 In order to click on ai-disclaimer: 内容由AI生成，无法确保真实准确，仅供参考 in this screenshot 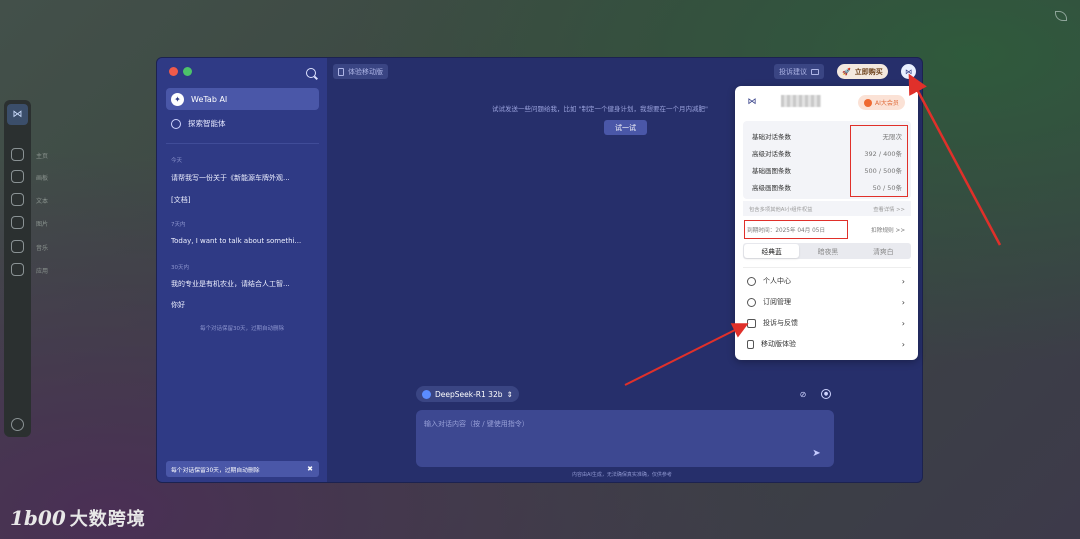, I will do `click(622, 475)`.